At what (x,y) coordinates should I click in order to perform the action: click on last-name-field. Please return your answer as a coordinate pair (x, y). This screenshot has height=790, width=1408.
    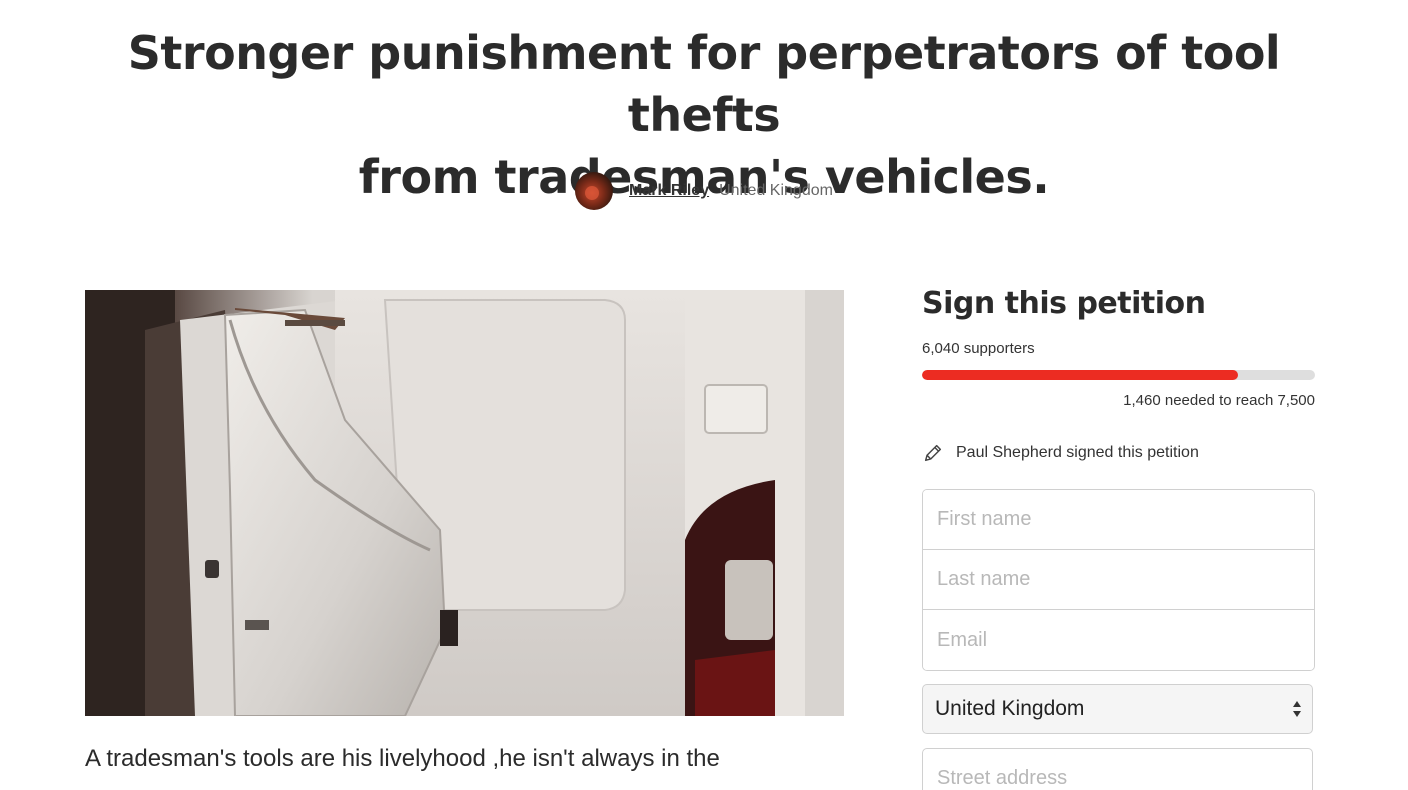
    Looking at the image, I should click on (1118, 580).